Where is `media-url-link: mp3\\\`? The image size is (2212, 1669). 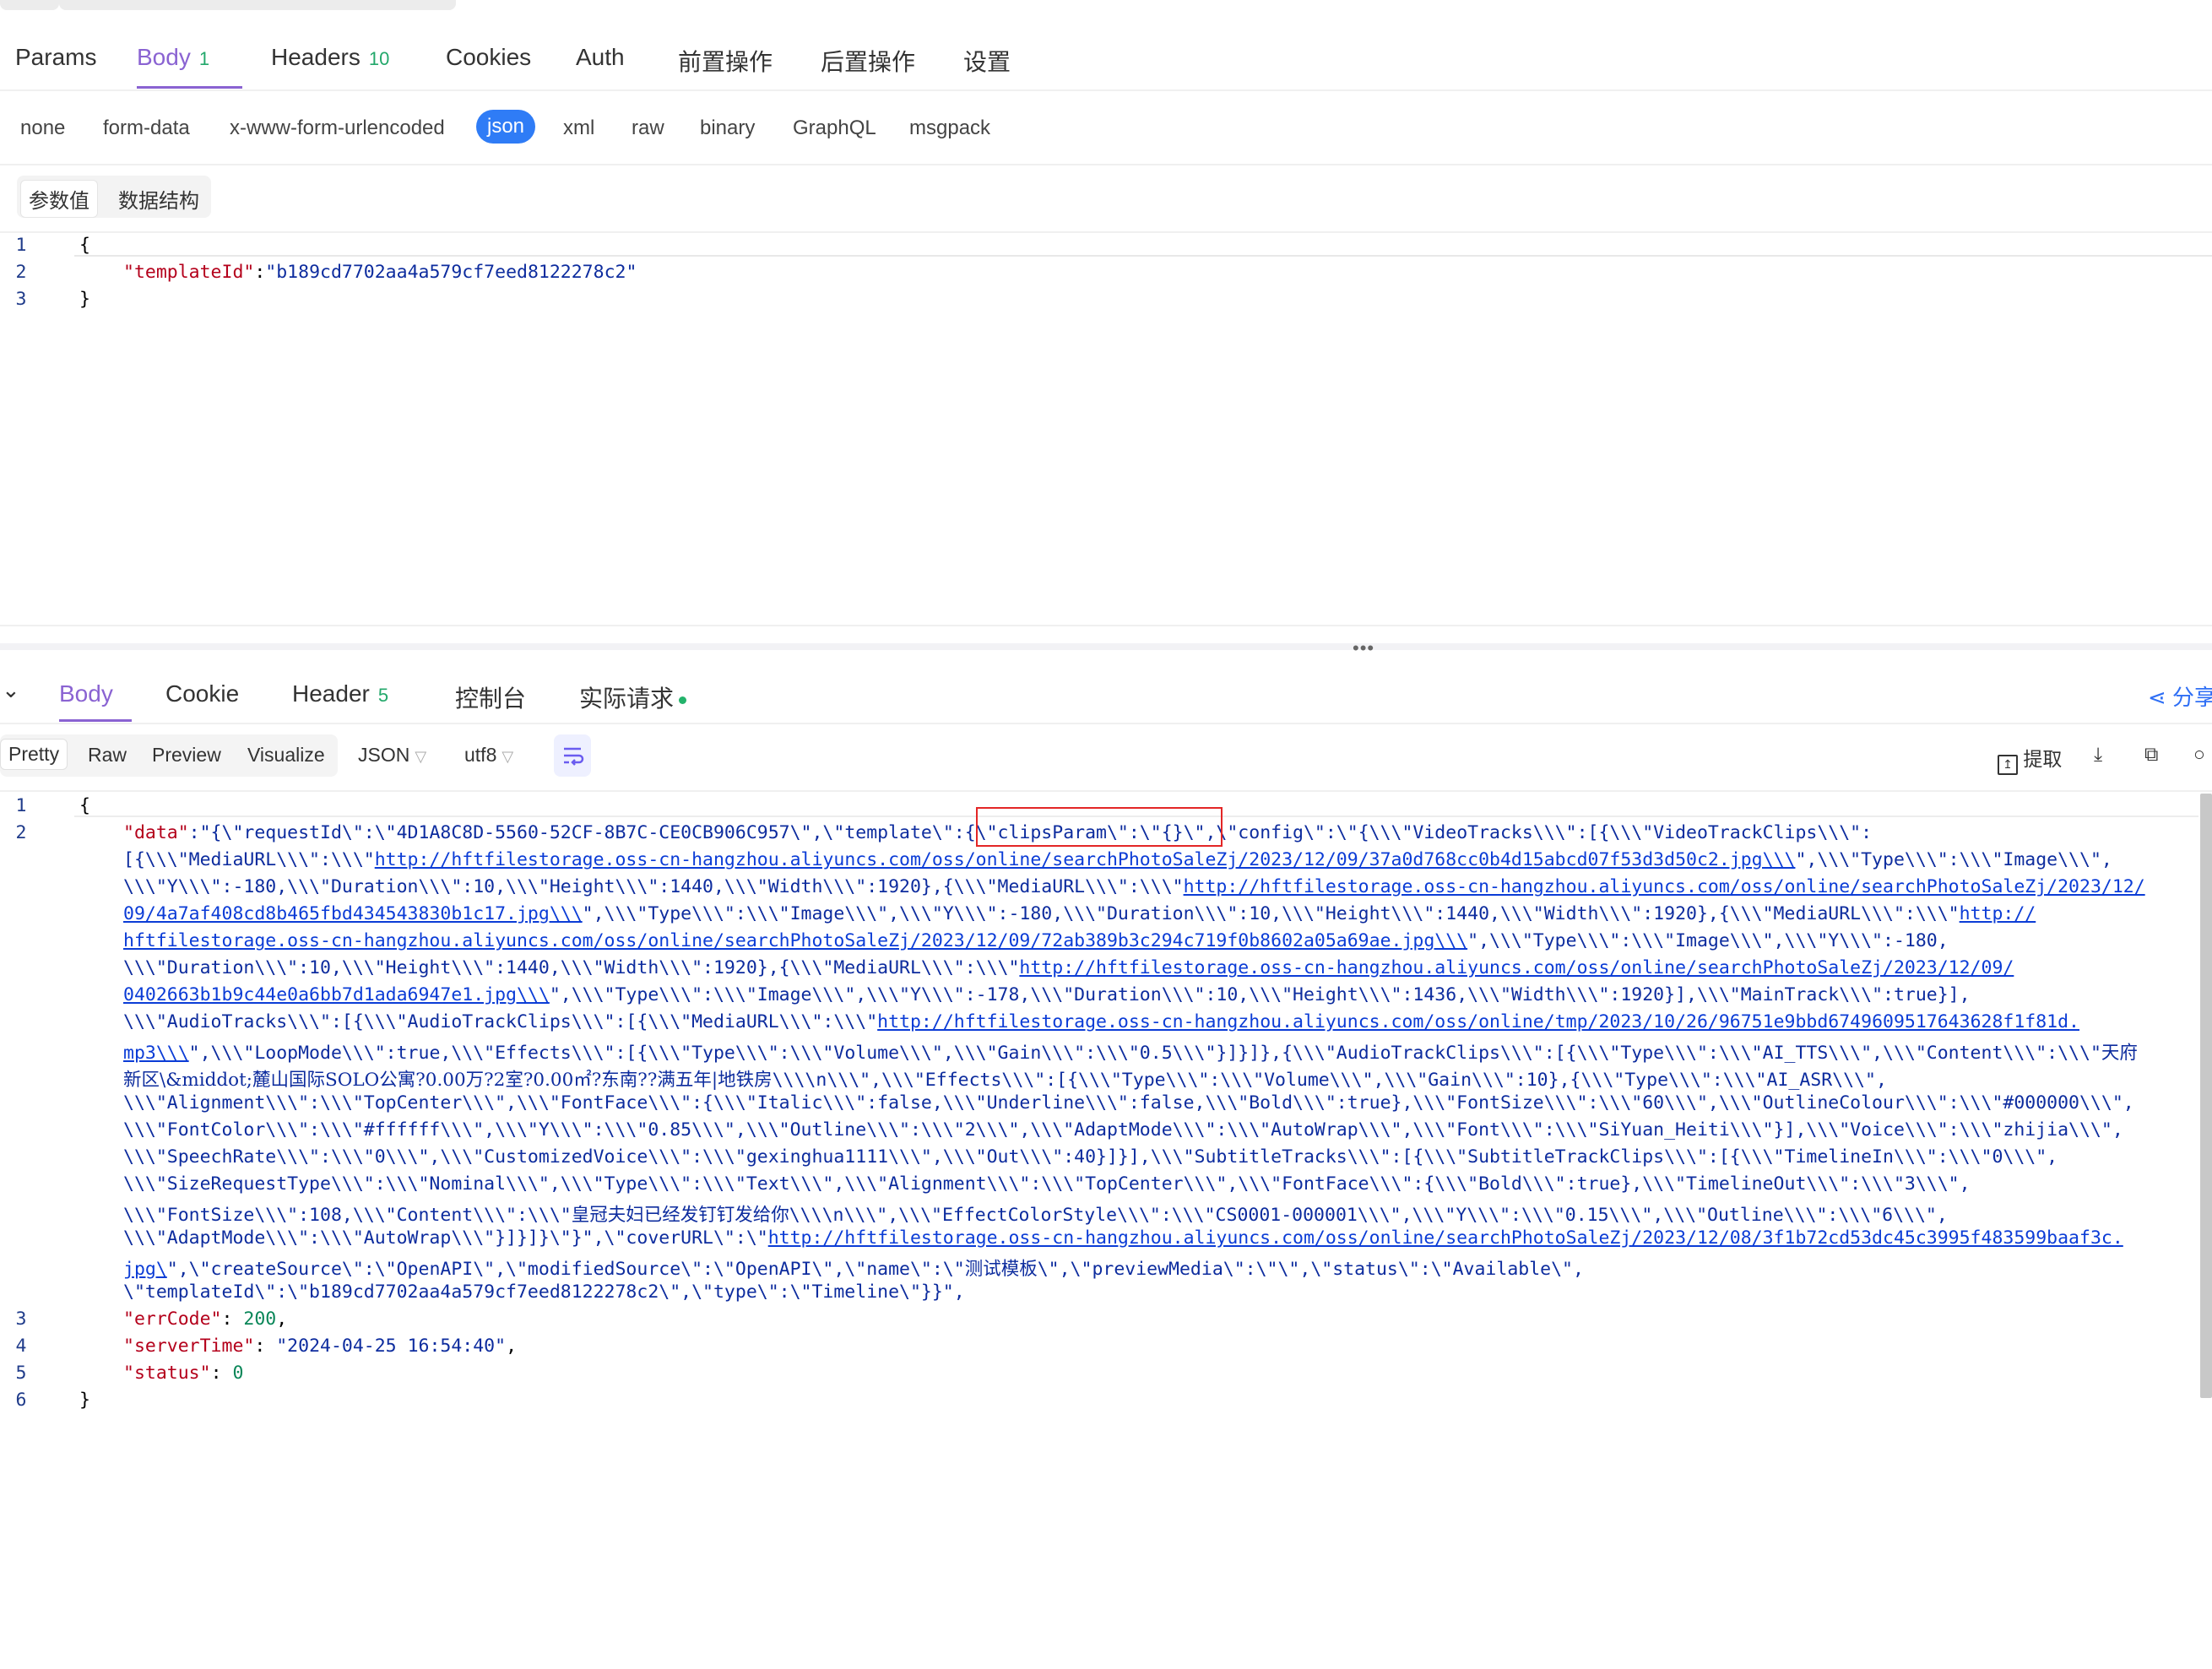 media-url-link: mp3\\\ is located at coordinates (156, 1053).